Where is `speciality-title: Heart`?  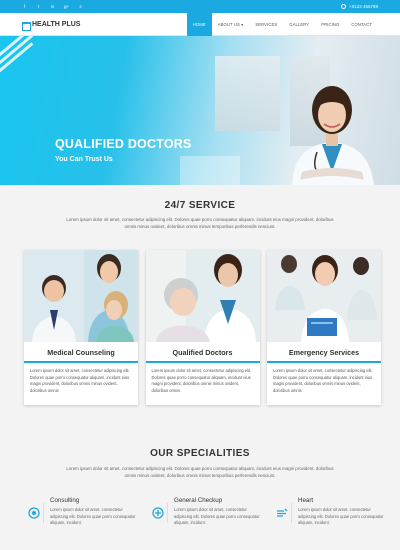 speciality-title: Heart is located at coordinates (306, 500).